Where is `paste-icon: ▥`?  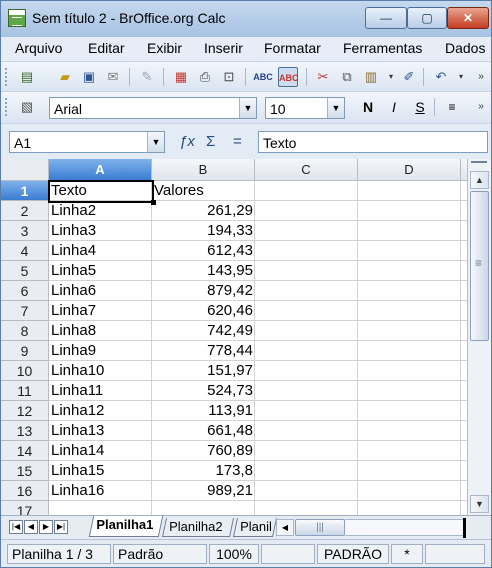
paste-icon: ▥ is located at coordinates (371, 77).